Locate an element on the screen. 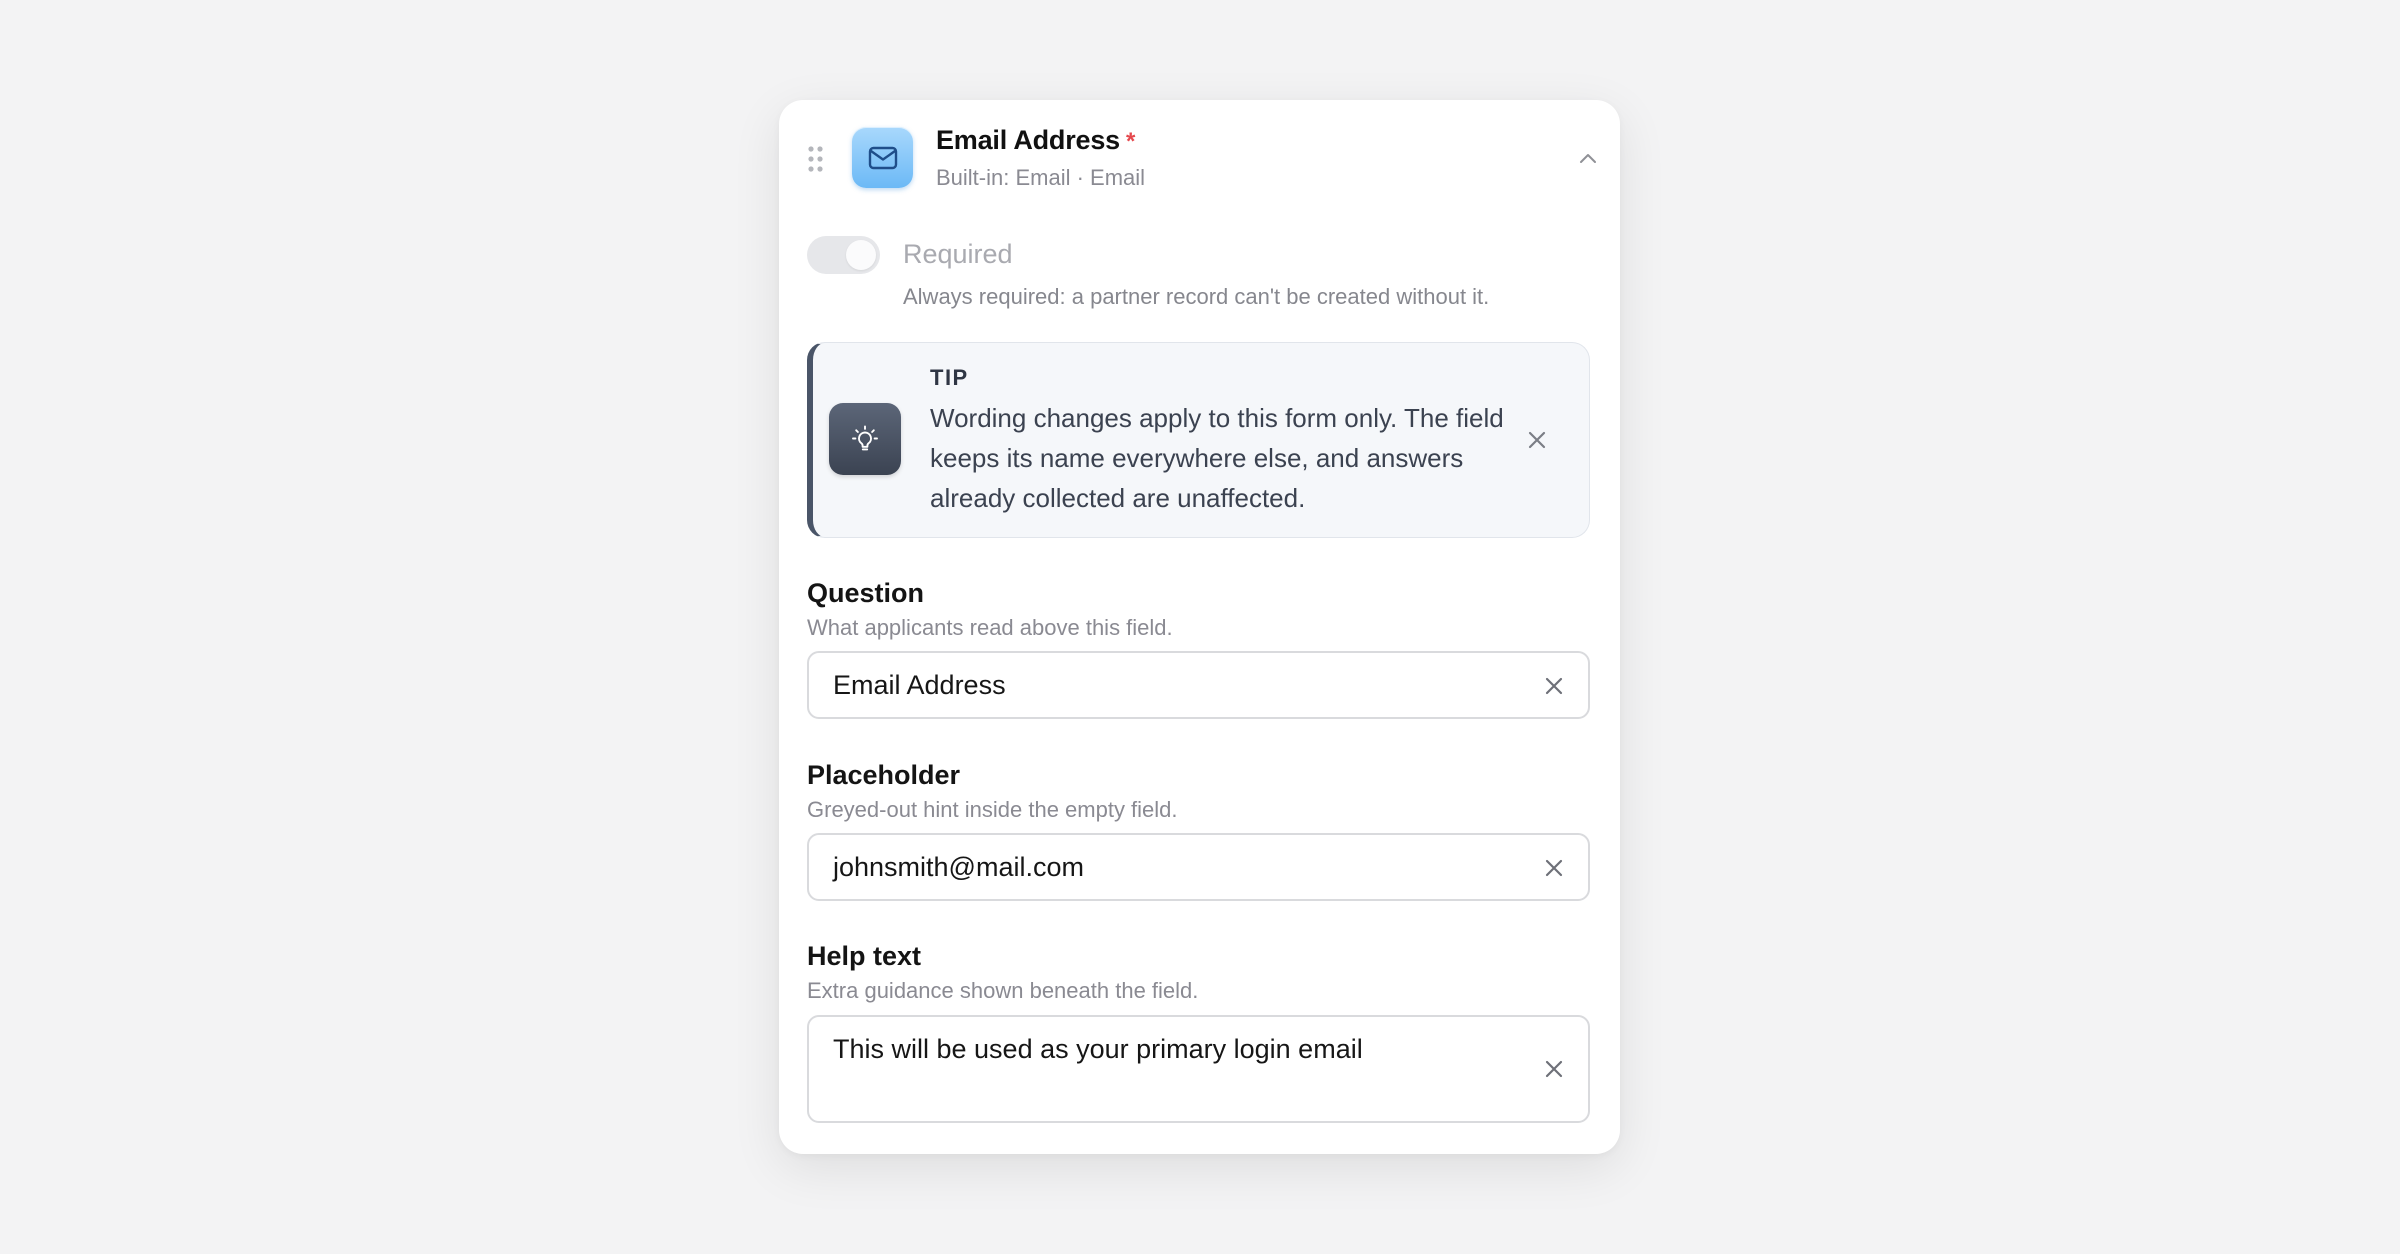  question-clear-button is located at coordinates (1554, 686).